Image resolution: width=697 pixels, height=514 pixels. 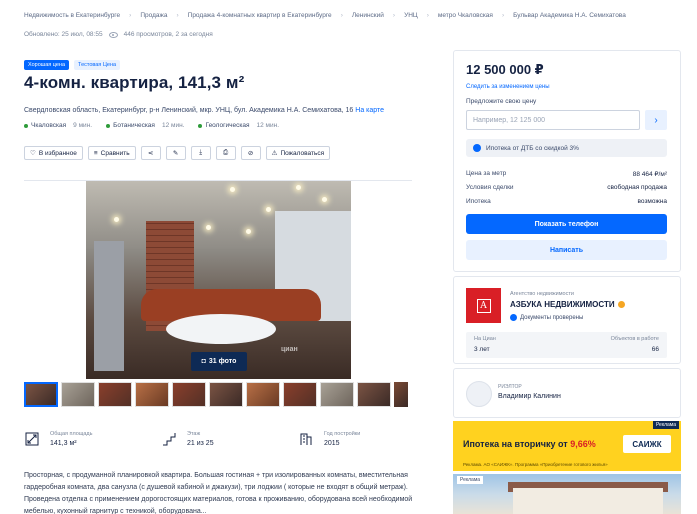 I want to click on stat-label: Объектов в работе, so click(x=634, y=339).